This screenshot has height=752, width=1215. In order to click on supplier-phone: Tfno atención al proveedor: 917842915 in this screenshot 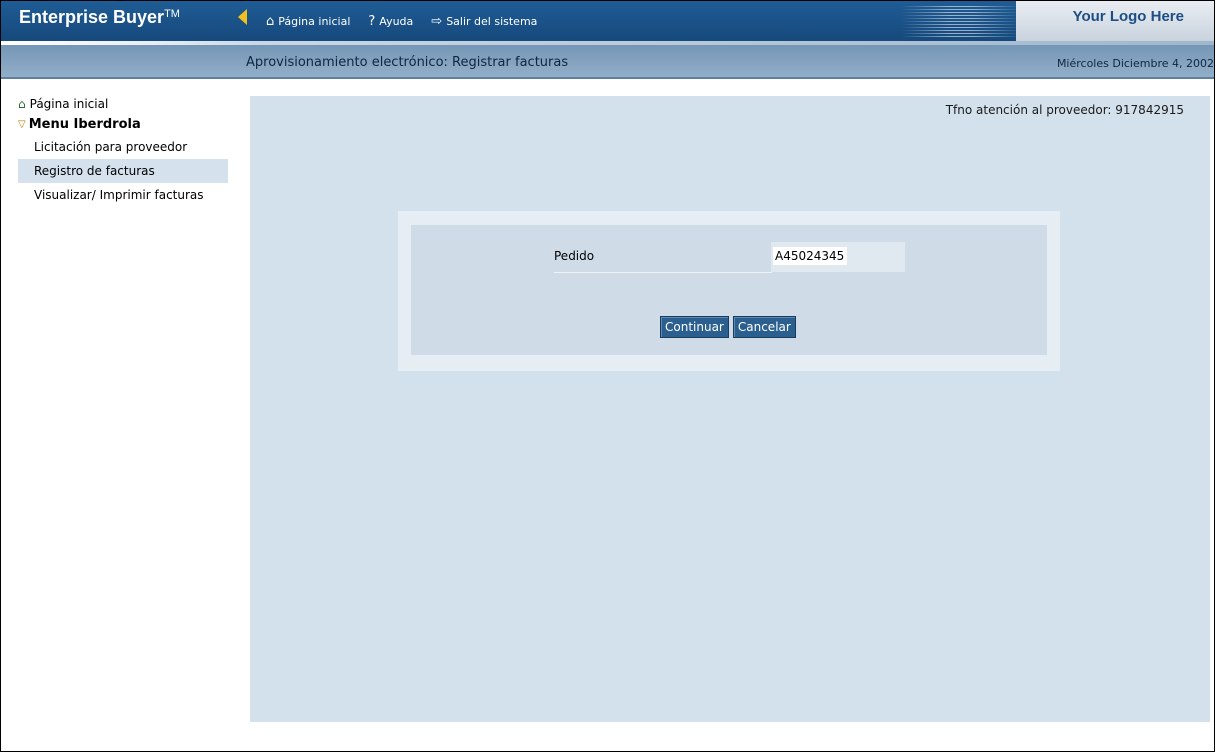, I will do `click(1064, 110)`.